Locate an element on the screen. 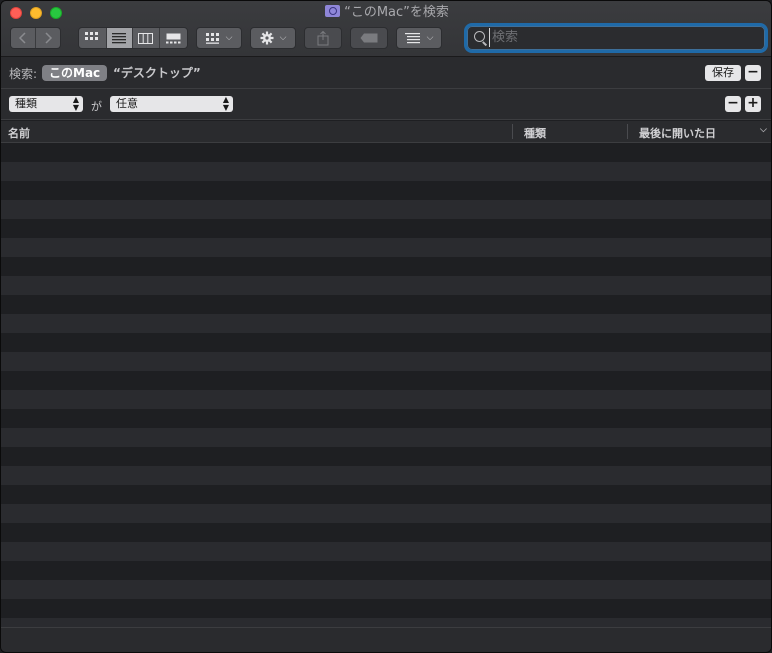 The width and height of the screenshot is (772, 653). action-button: ⌵ is located at coordinates (273, 38).